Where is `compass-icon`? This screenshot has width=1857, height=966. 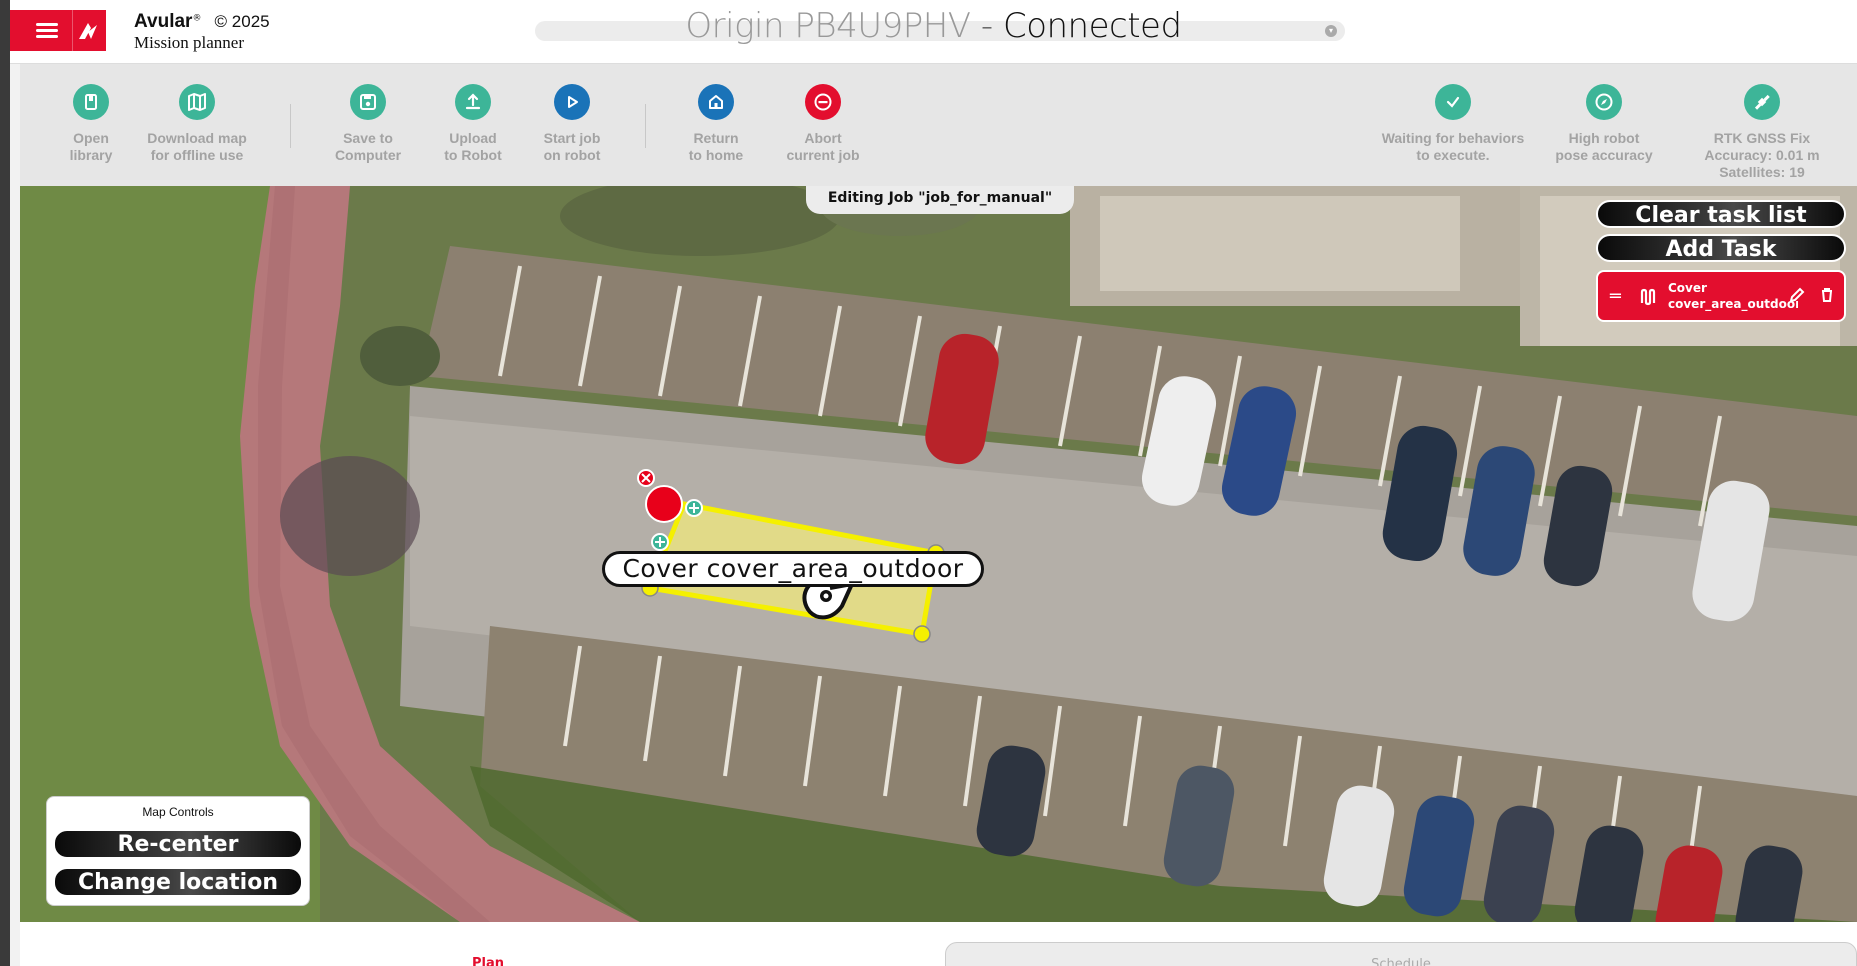
compass-icon is located at coordinates (1604, 102).